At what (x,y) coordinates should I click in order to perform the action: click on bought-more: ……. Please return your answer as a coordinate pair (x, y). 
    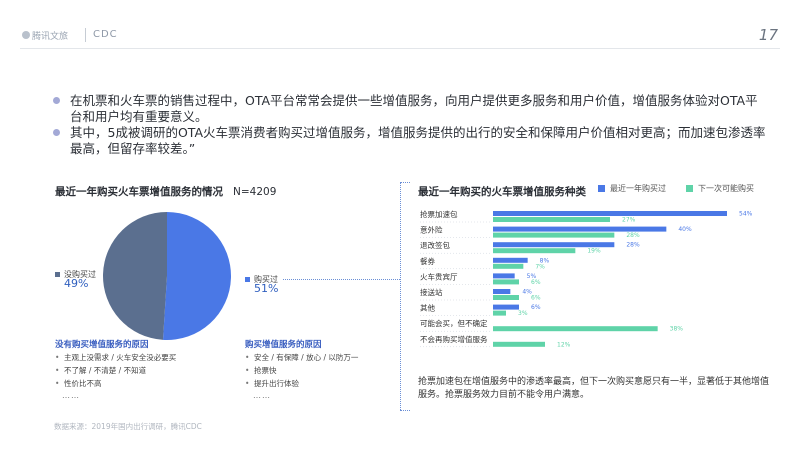
    Looking at the image, I should click on (262, 395).